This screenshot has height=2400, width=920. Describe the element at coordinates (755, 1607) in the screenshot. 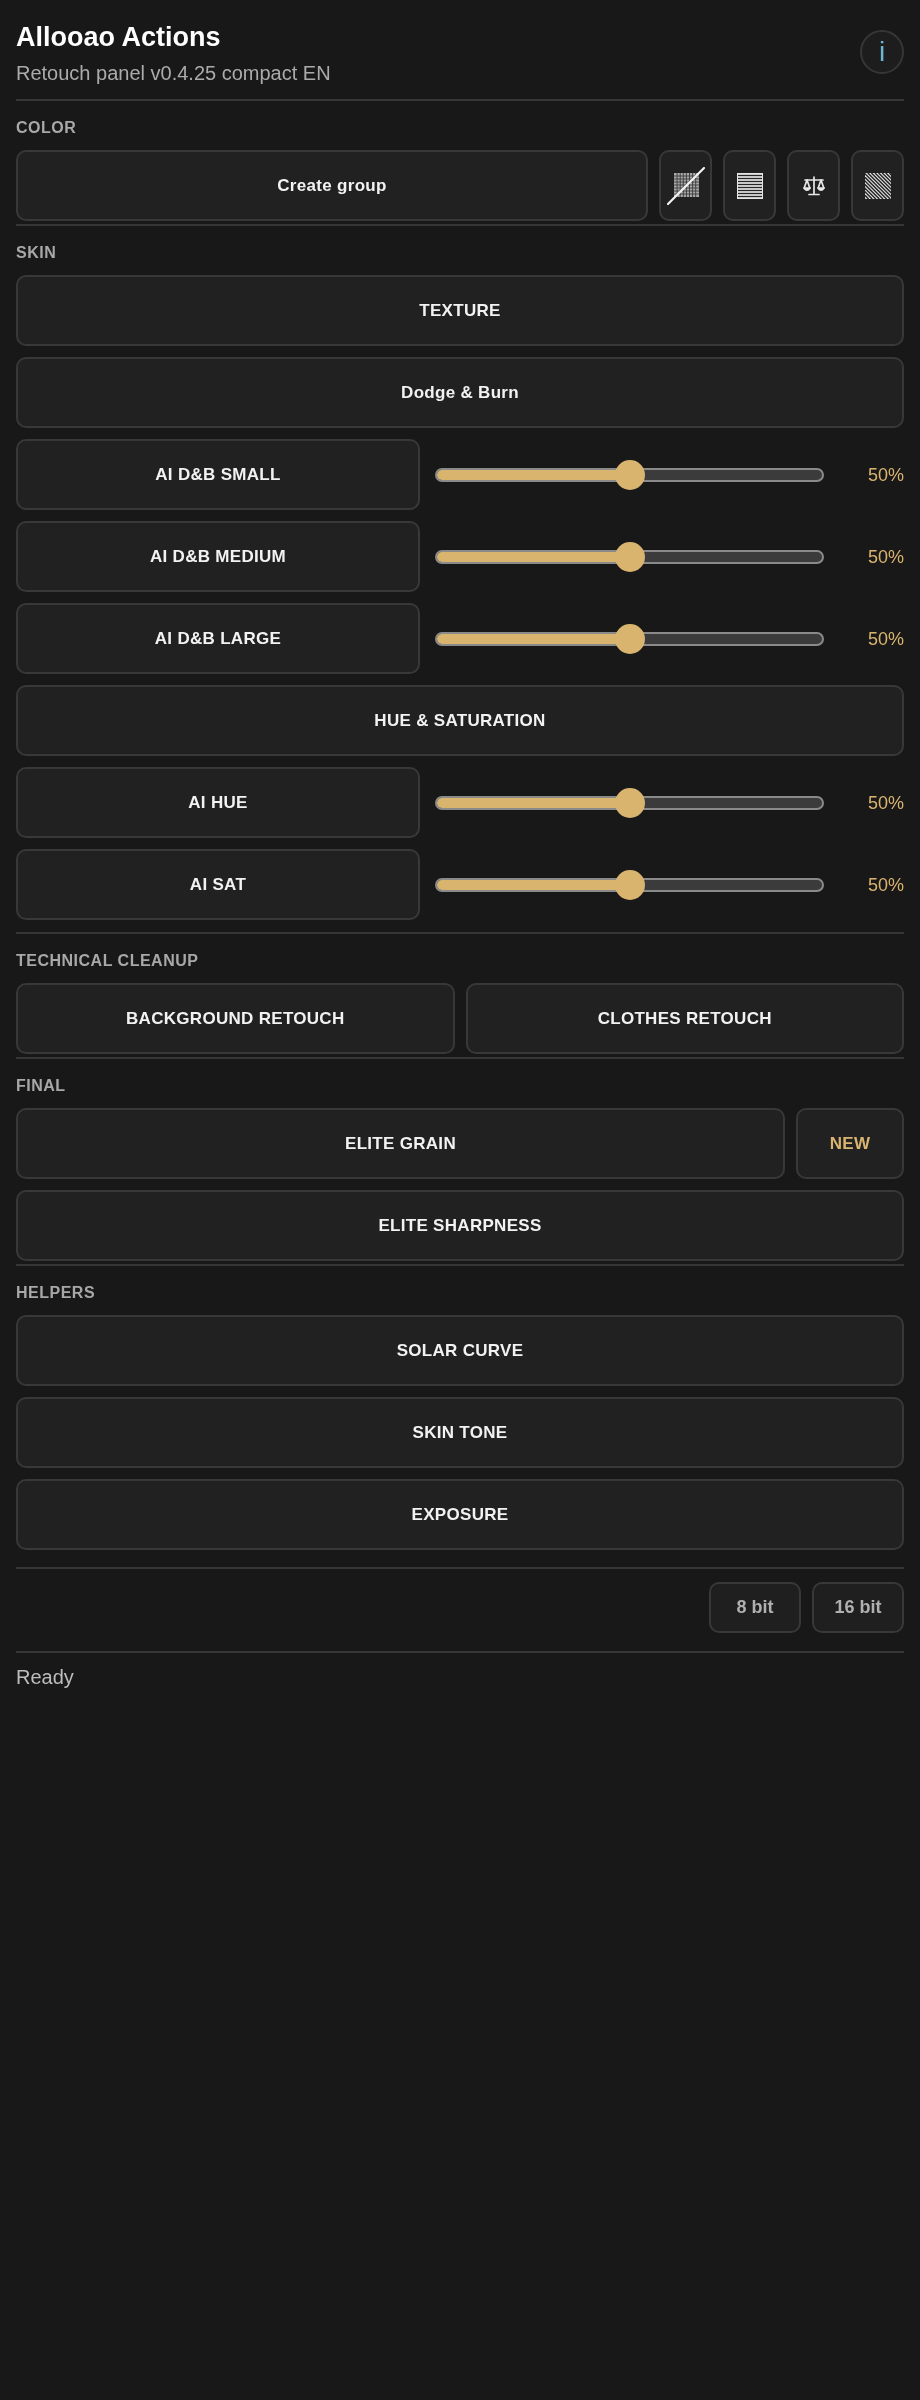

I see `bit-depth-button: 8 bit` at that location.